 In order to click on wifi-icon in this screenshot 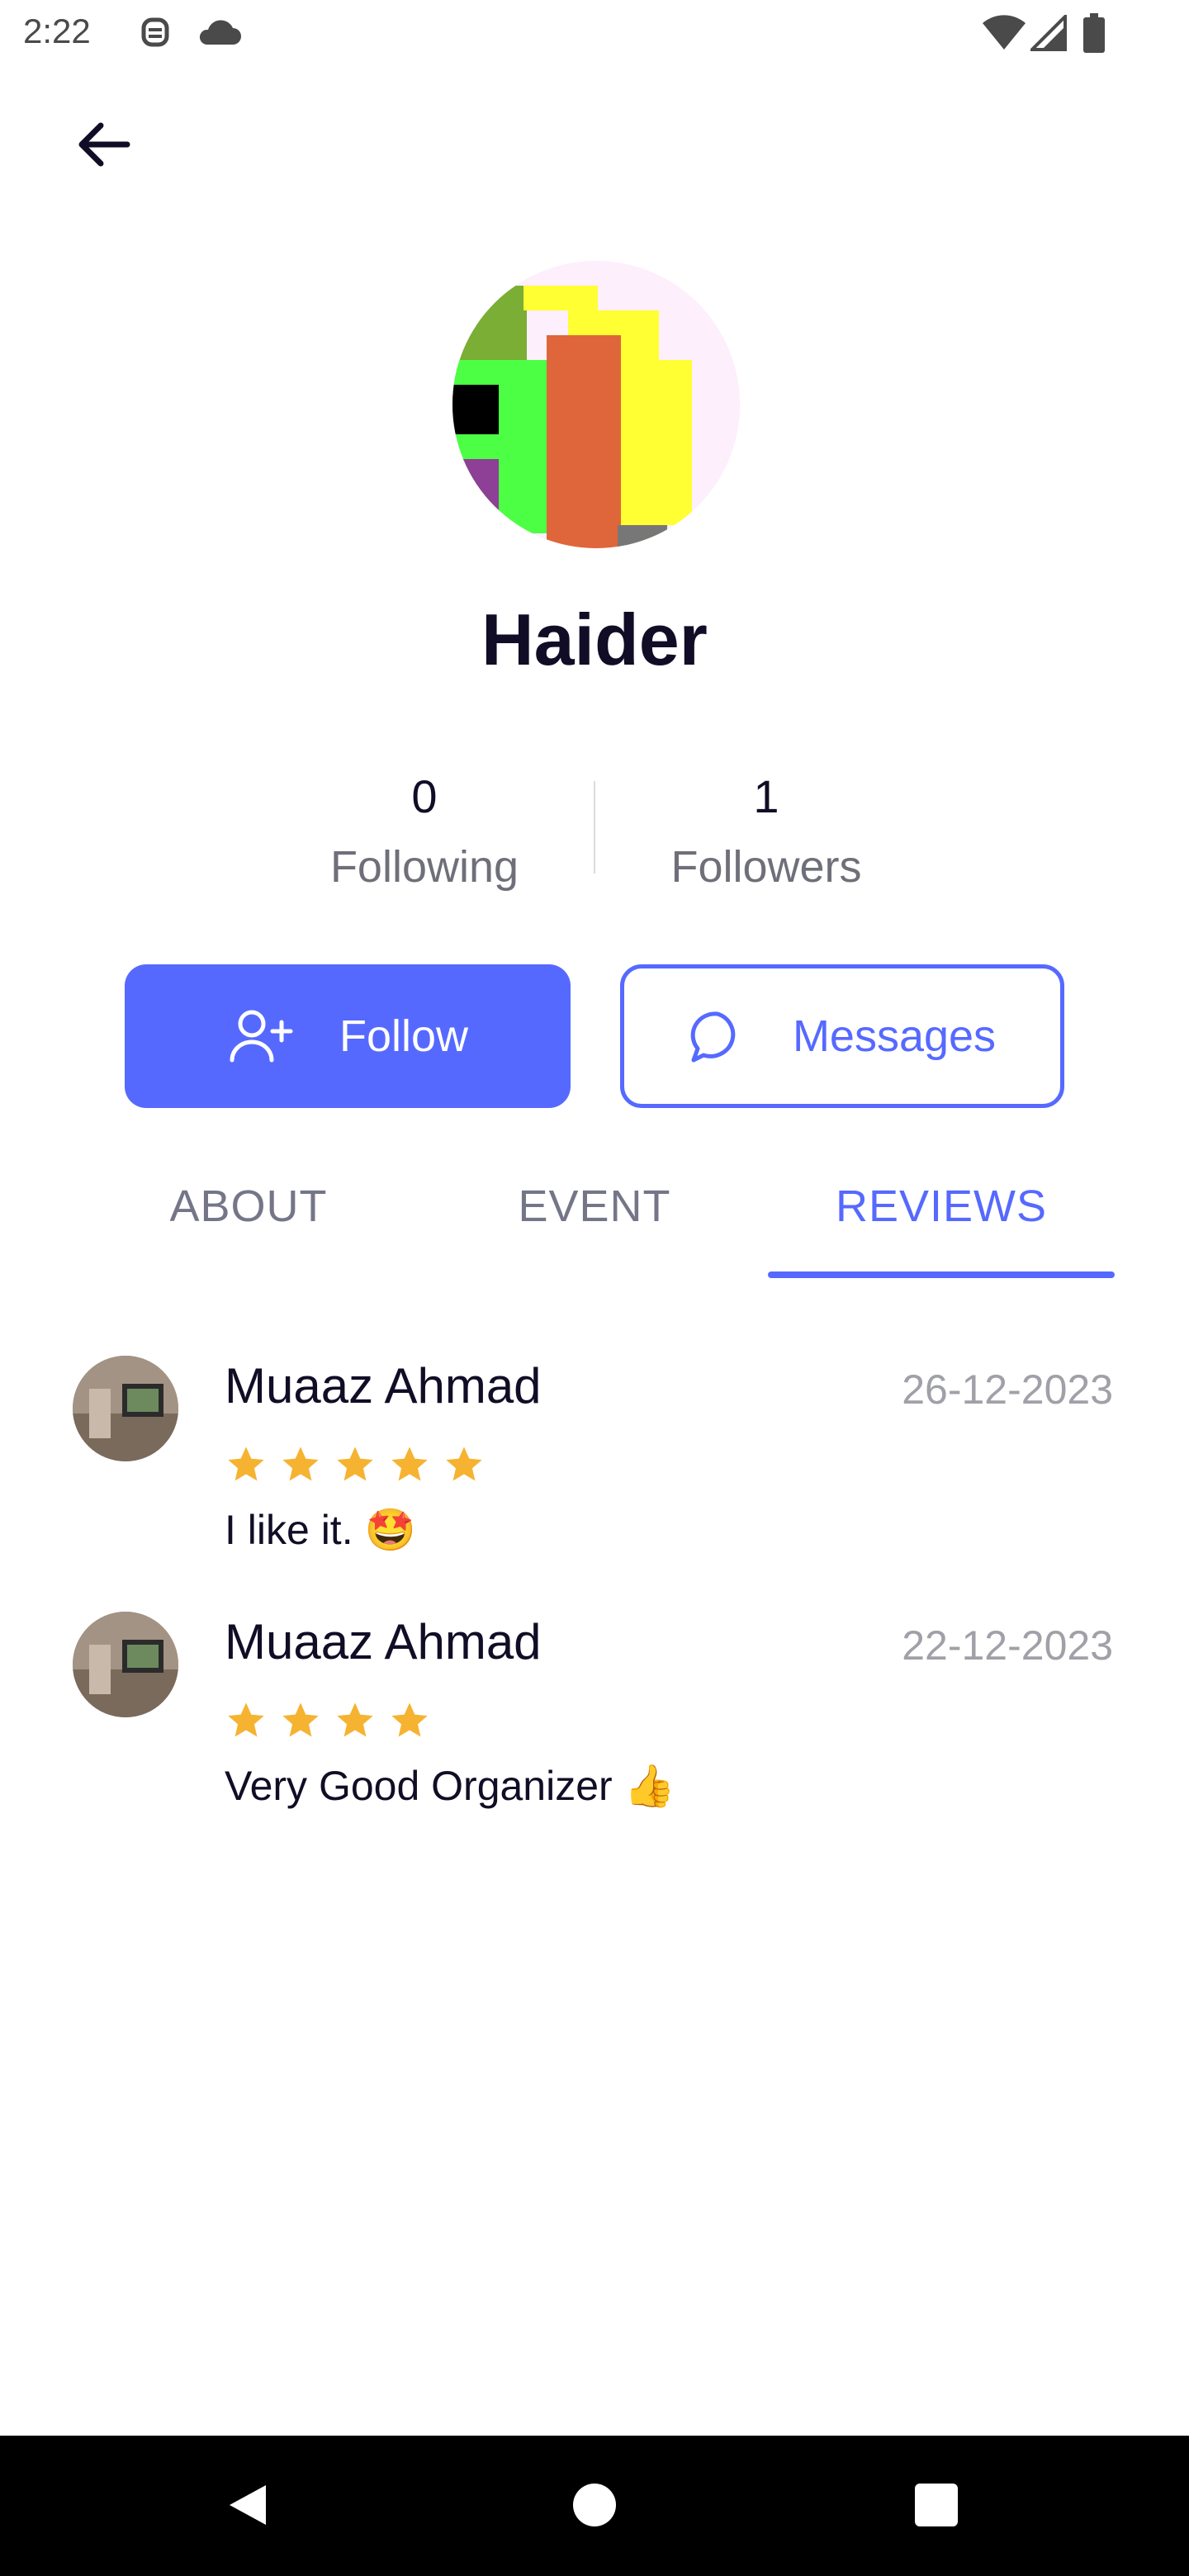, I will do `click(1004, 32)`.